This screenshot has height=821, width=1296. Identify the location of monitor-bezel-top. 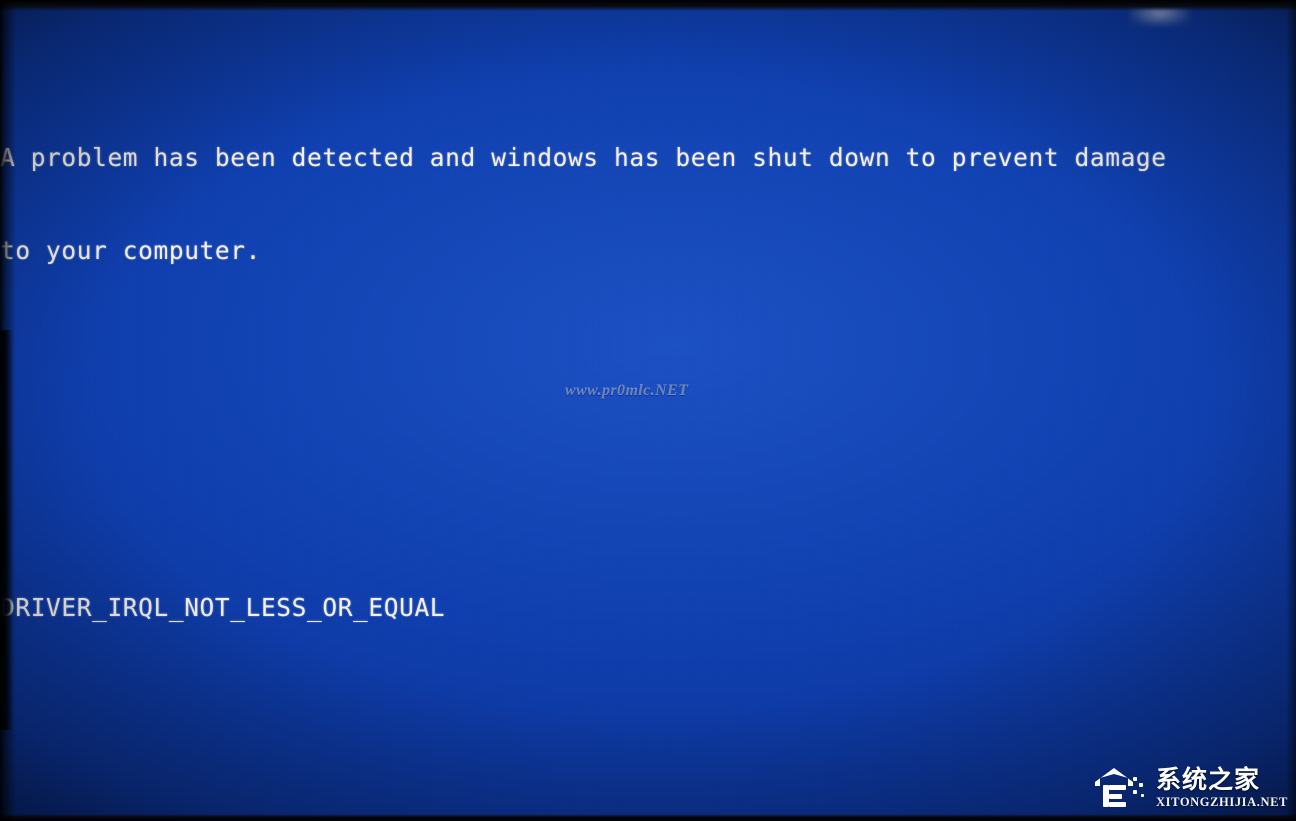
(648, 5).